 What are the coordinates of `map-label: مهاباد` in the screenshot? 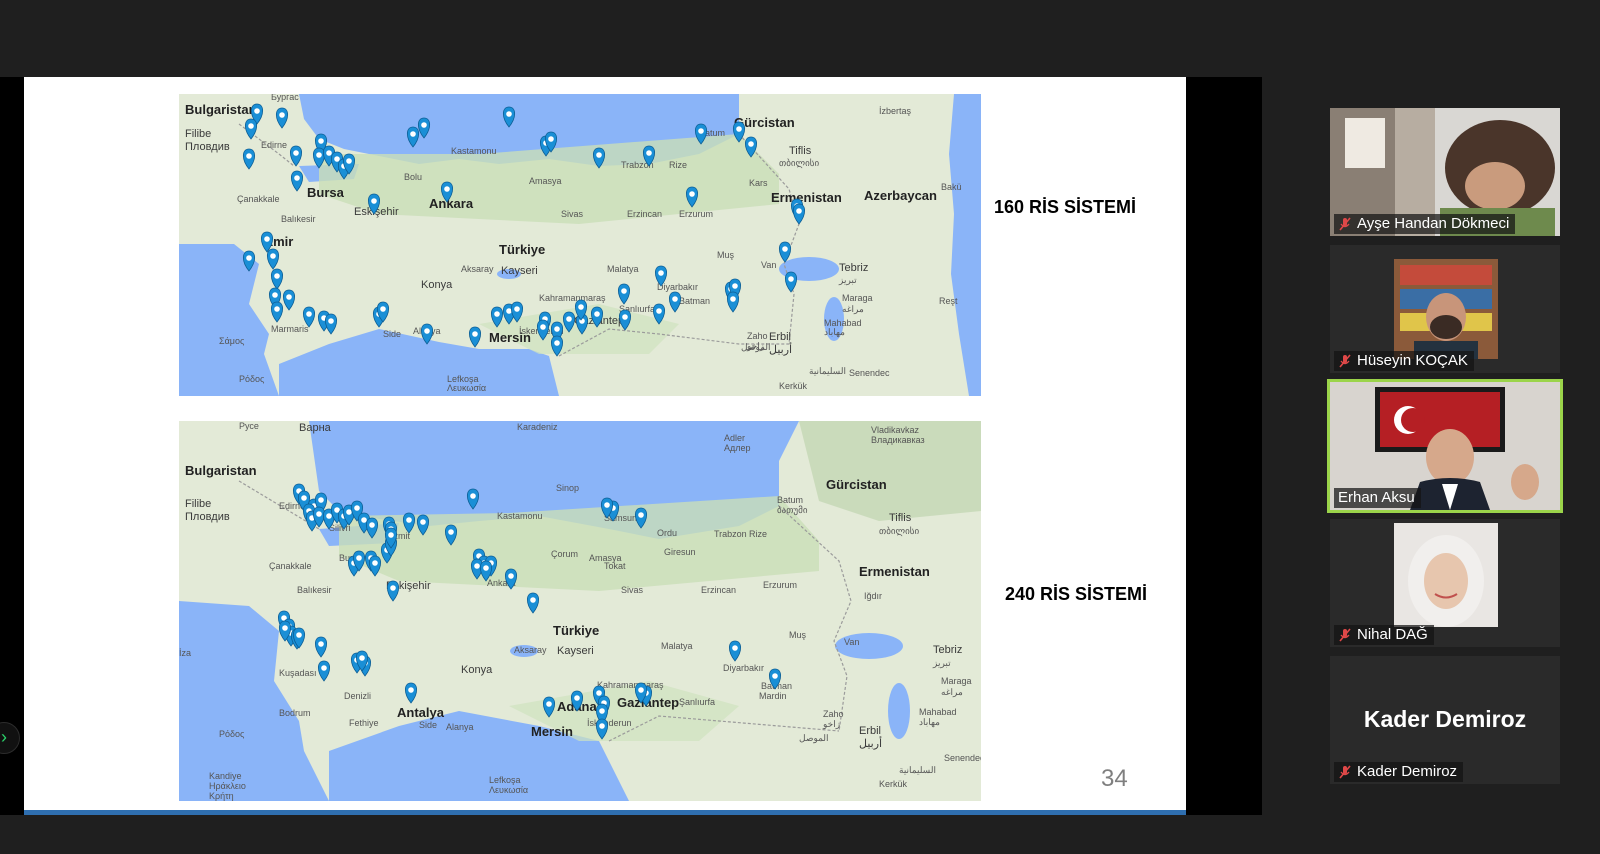 It's located at (929, 722).